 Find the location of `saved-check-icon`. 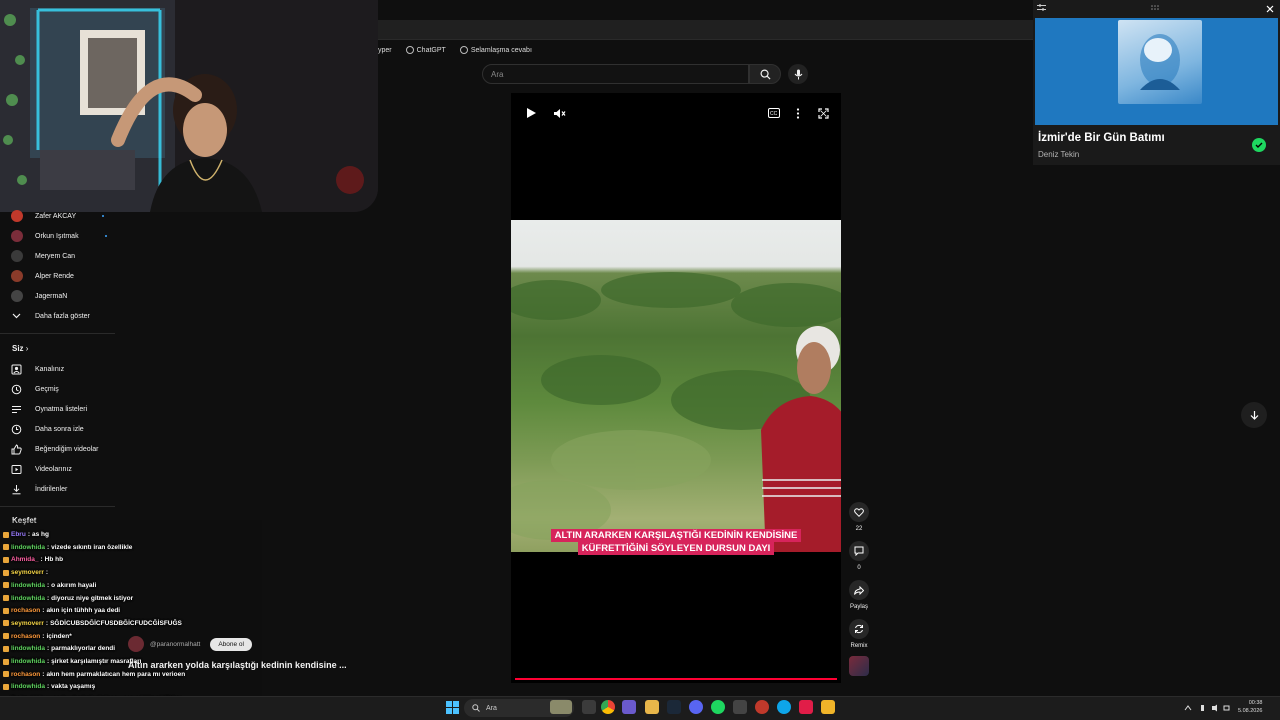

saved-check-icon is located at coordinates (1259, 145).